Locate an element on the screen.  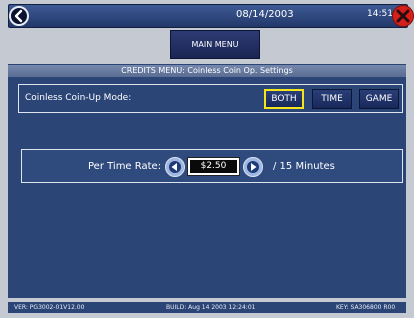
back-arrow-icon is located at coordinates (18, 16).